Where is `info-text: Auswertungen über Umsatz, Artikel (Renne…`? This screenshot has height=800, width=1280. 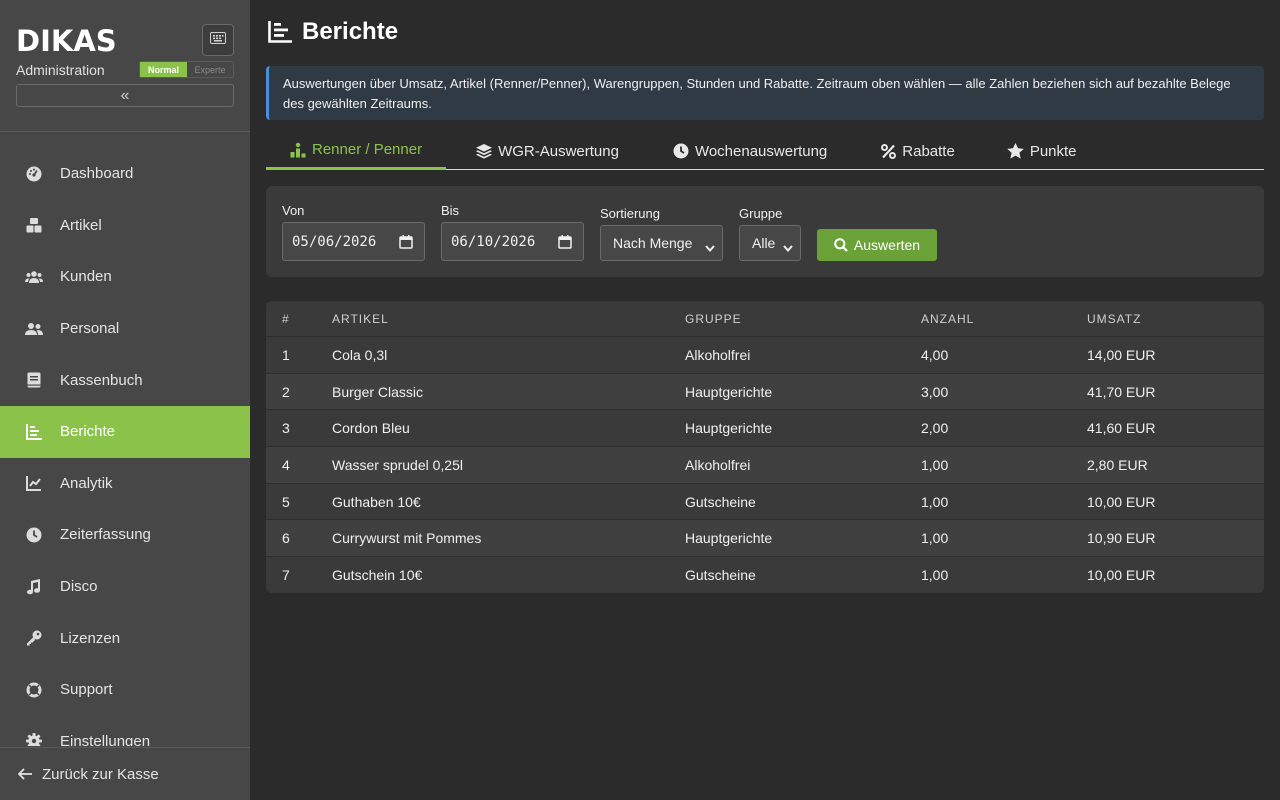
info-text: Auswertungen über Umsatz, Artikel (Renne… is located at coordinates (757, 93).